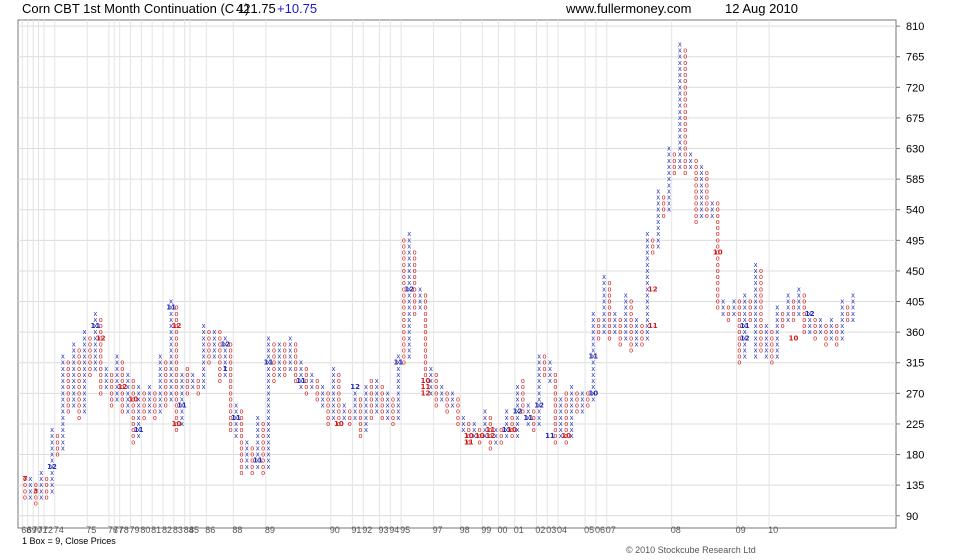  Describe the element at coordinates (503, 530) in the screenshot. I see `x-year-label: 00` at that location.